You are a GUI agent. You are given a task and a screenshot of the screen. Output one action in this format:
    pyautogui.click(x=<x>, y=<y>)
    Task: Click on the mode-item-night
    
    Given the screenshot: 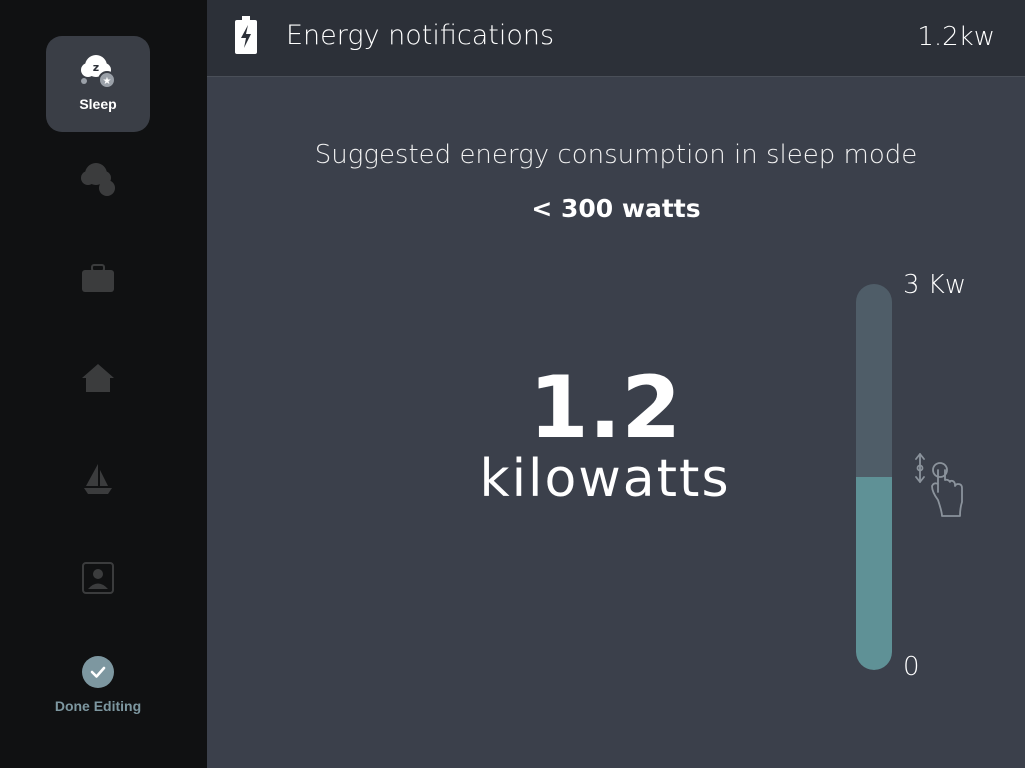 What is the action you would take?
    pyautogui.click(x=98, y=192)
    